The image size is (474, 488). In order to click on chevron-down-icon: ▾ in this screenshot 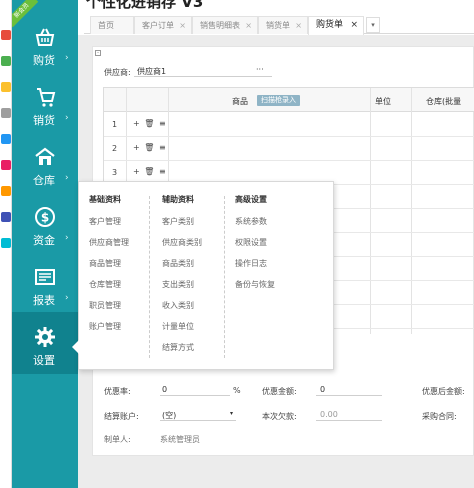, I will do `click(231, 413)`.